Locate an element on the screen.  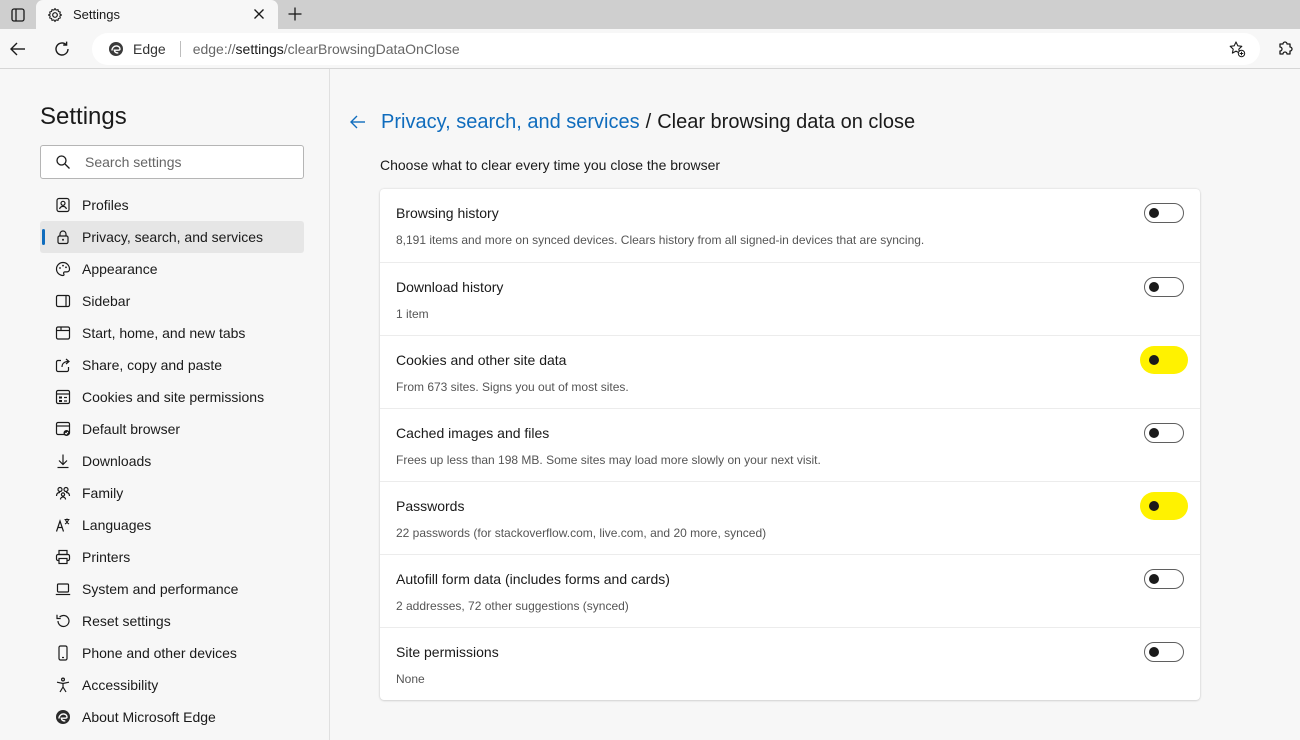
sidebar-item-cookies: Cookies and site permissions is located at coordinates (172, 397).